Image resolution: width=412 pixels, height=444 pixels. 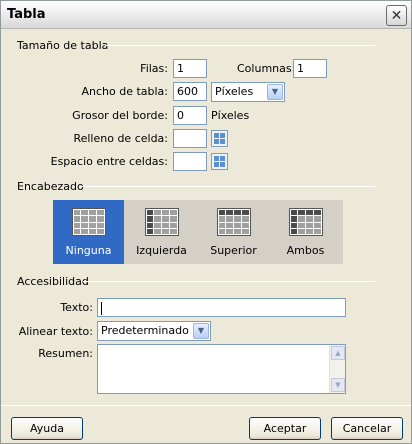 I want to click on accessibility-divider, so click(x=229, y=281).